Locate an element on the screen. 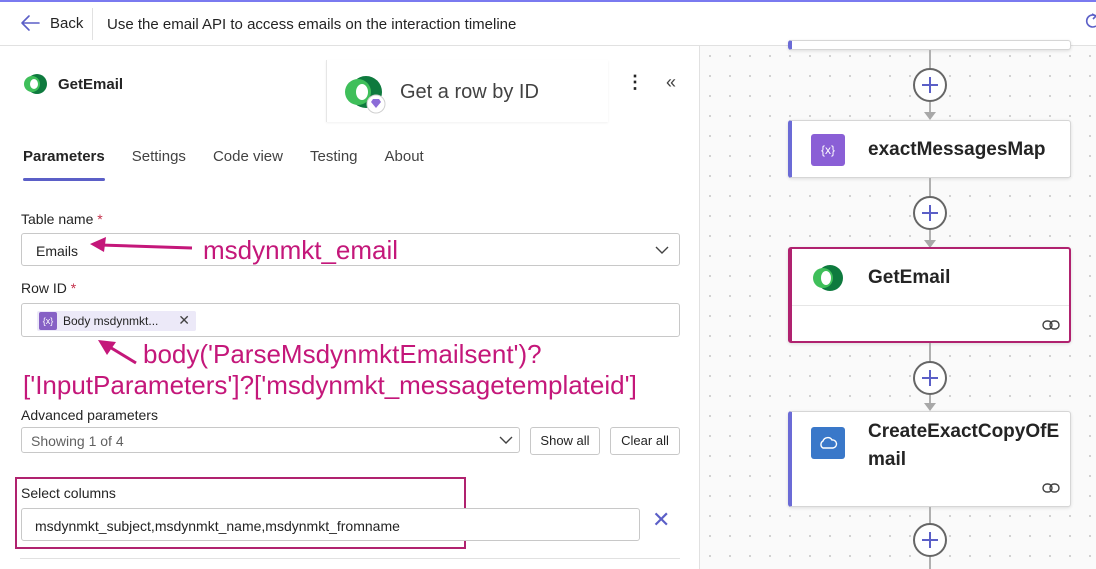  clear-select-columns-button: ✕ is located at coordinates (661, 520).